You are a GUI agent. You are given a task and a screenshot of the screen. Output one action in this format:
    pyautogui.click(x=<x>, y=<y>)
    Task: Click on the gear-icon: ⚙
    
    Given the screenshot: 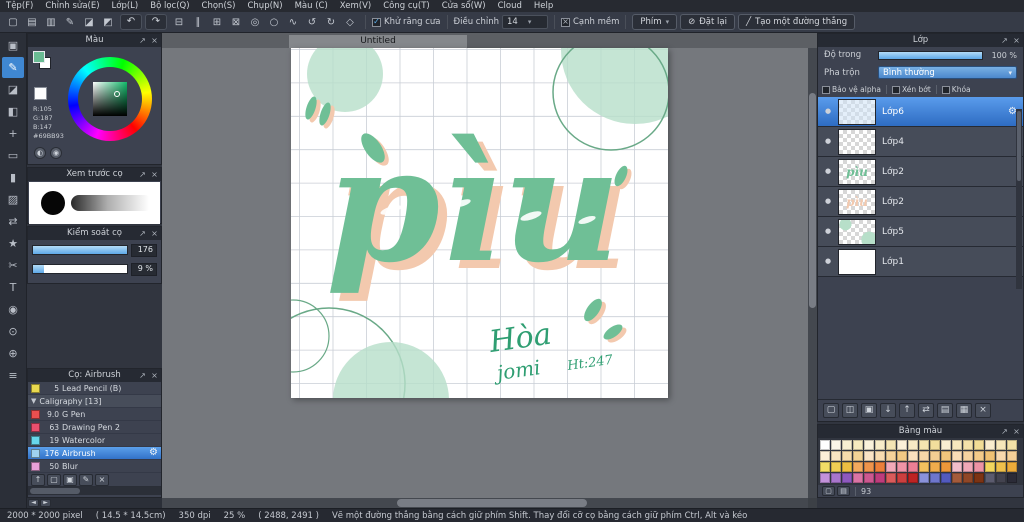 What is the action you would take?
    pyautogui.click(x=153, y=453)
    